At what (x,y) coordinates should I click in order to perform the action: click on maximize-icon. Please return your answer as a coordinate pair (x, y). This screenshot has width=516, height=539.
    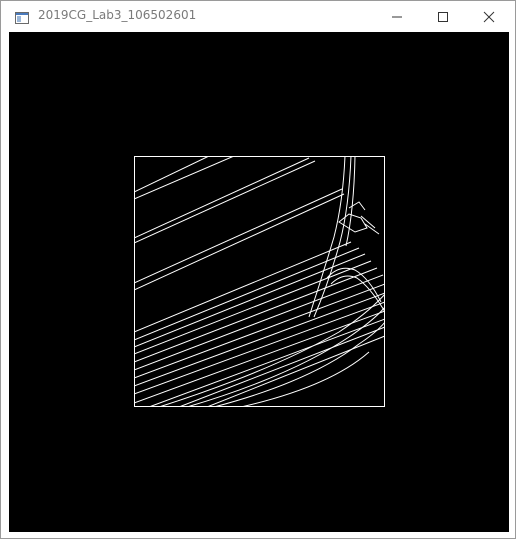
    Looking at the image, I should click on (443, 17).